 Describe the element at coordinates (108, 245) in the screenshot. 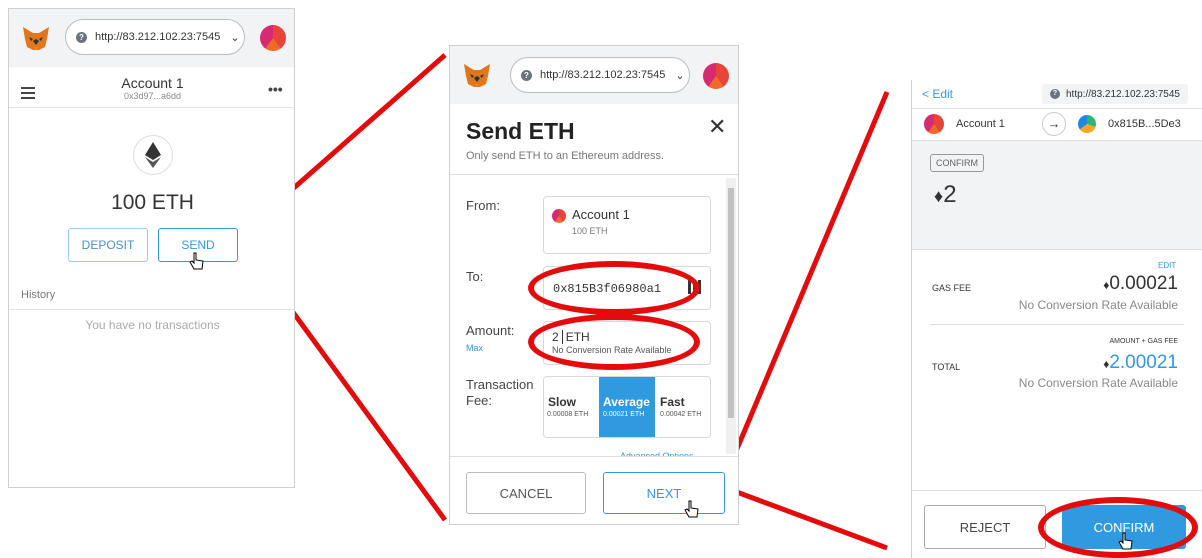

I see `deposit-button: DEPOSIT` at that location.